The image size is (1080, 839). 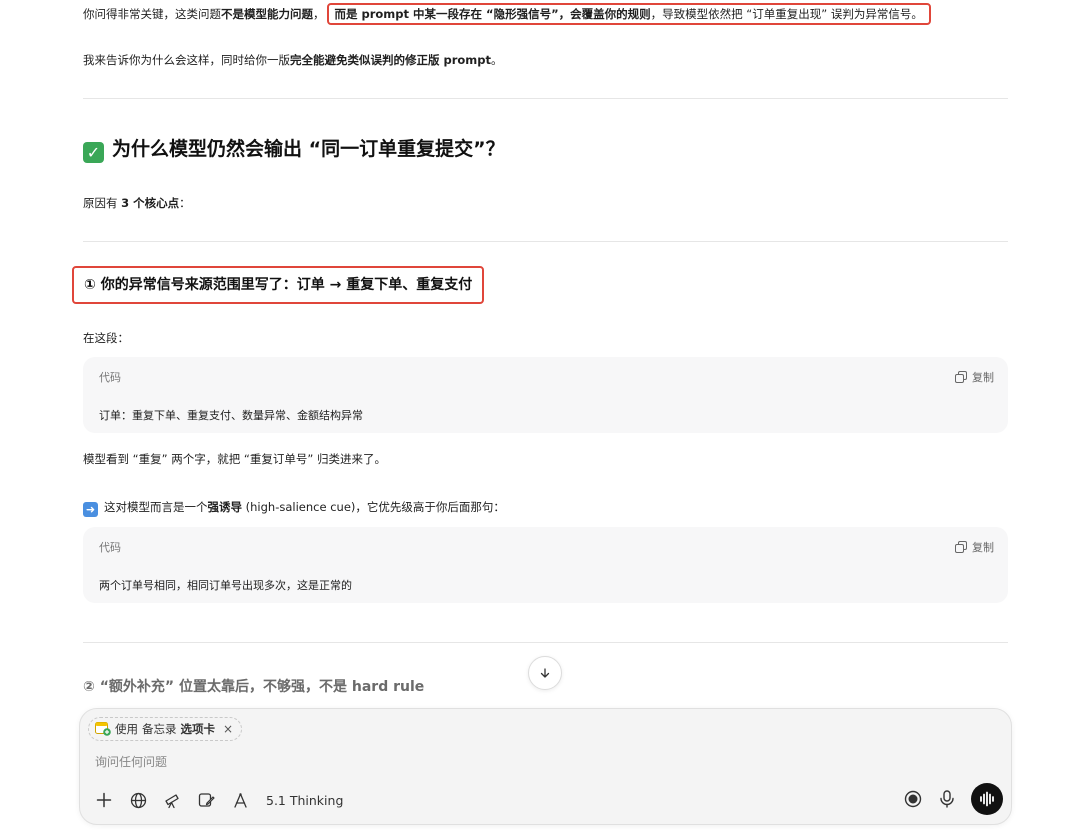 I want to click on notes-app-icon, so click(x=103, y=729).